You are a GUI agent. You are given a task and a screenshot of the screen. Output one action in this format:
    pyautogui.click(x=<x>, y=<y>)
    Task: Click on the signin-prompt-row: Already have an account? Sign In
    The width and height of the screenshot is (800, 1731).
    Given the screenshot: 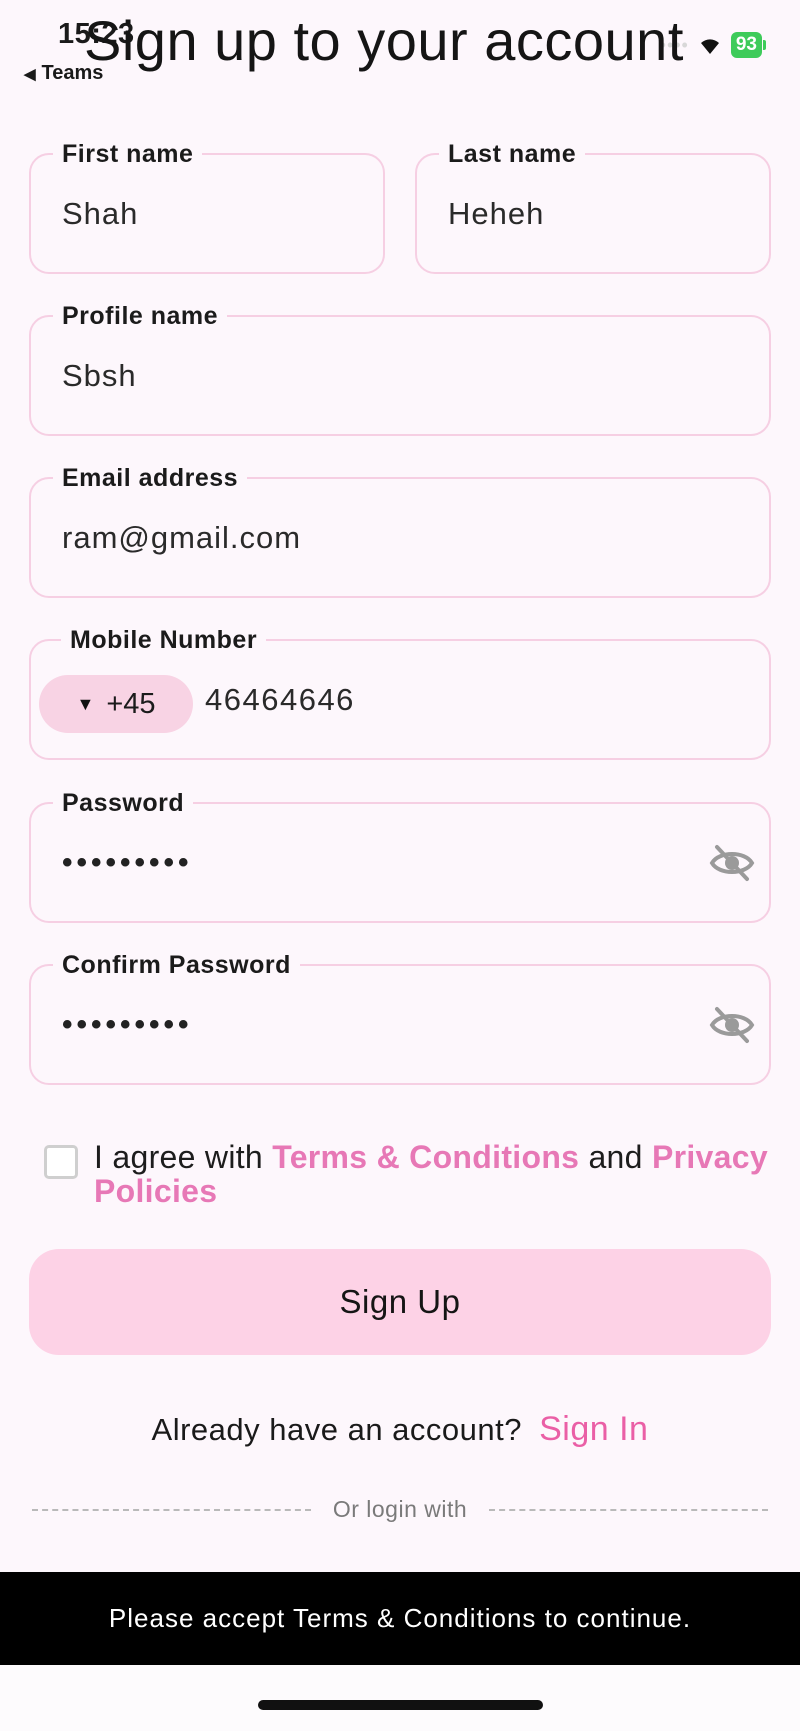 What is the action you would take?
    pyautogui.click(x=400, y=1429)
    